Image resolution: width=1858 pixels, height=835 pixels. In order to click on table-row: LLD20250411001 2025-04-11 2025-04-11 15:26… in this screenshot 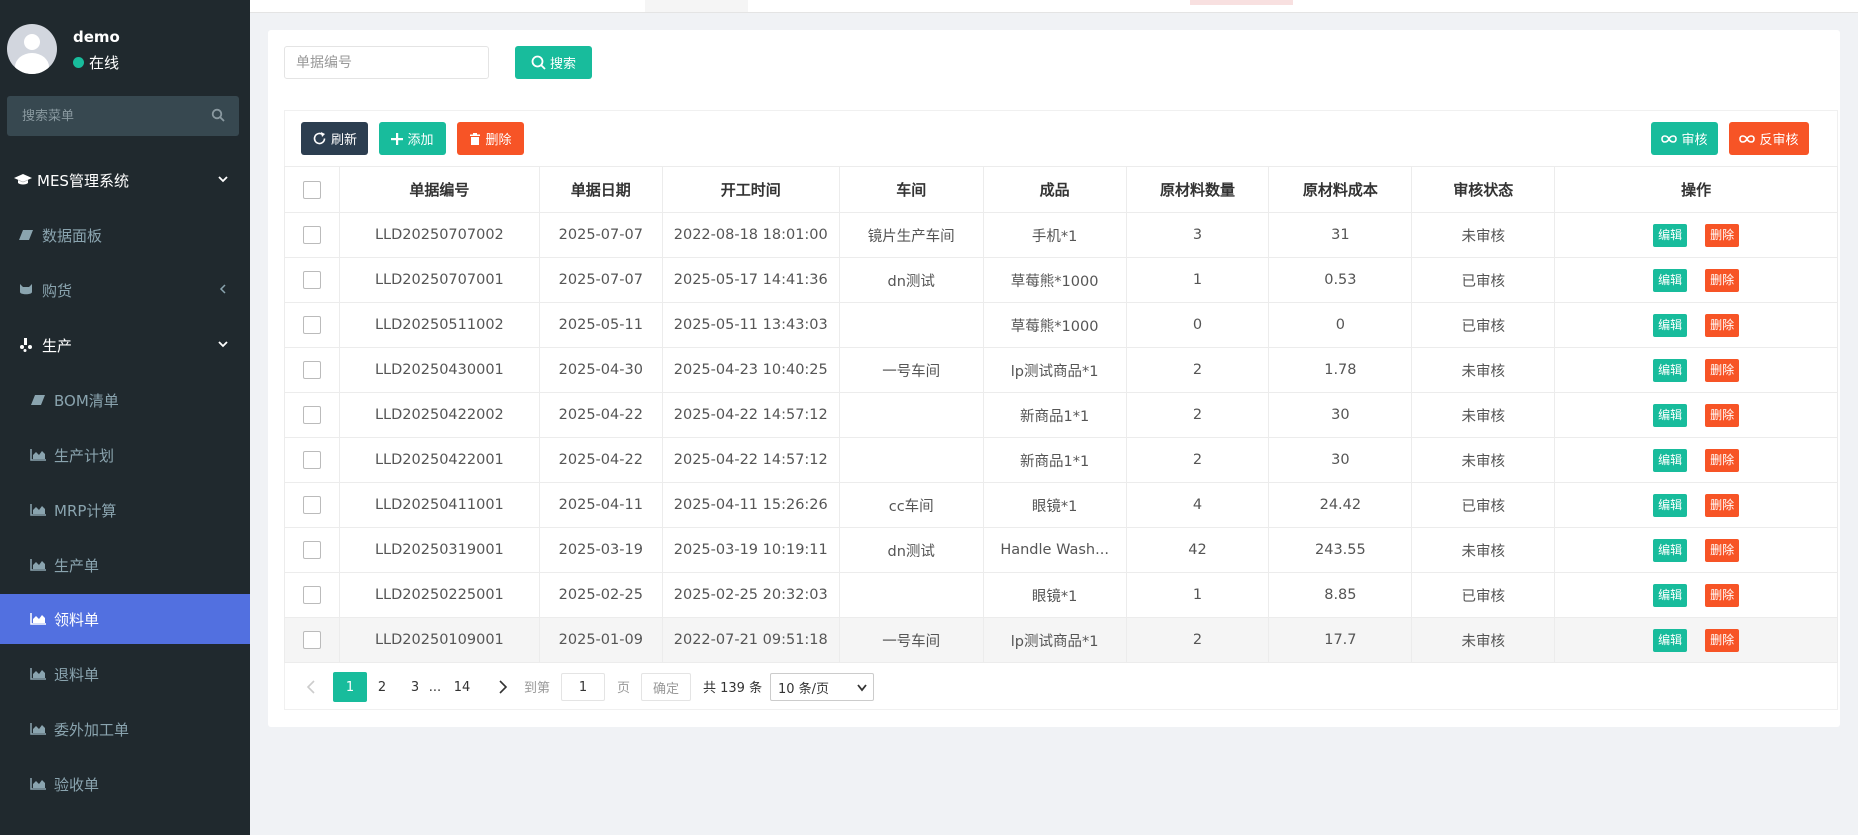, I will do `click(1061, 505)`.